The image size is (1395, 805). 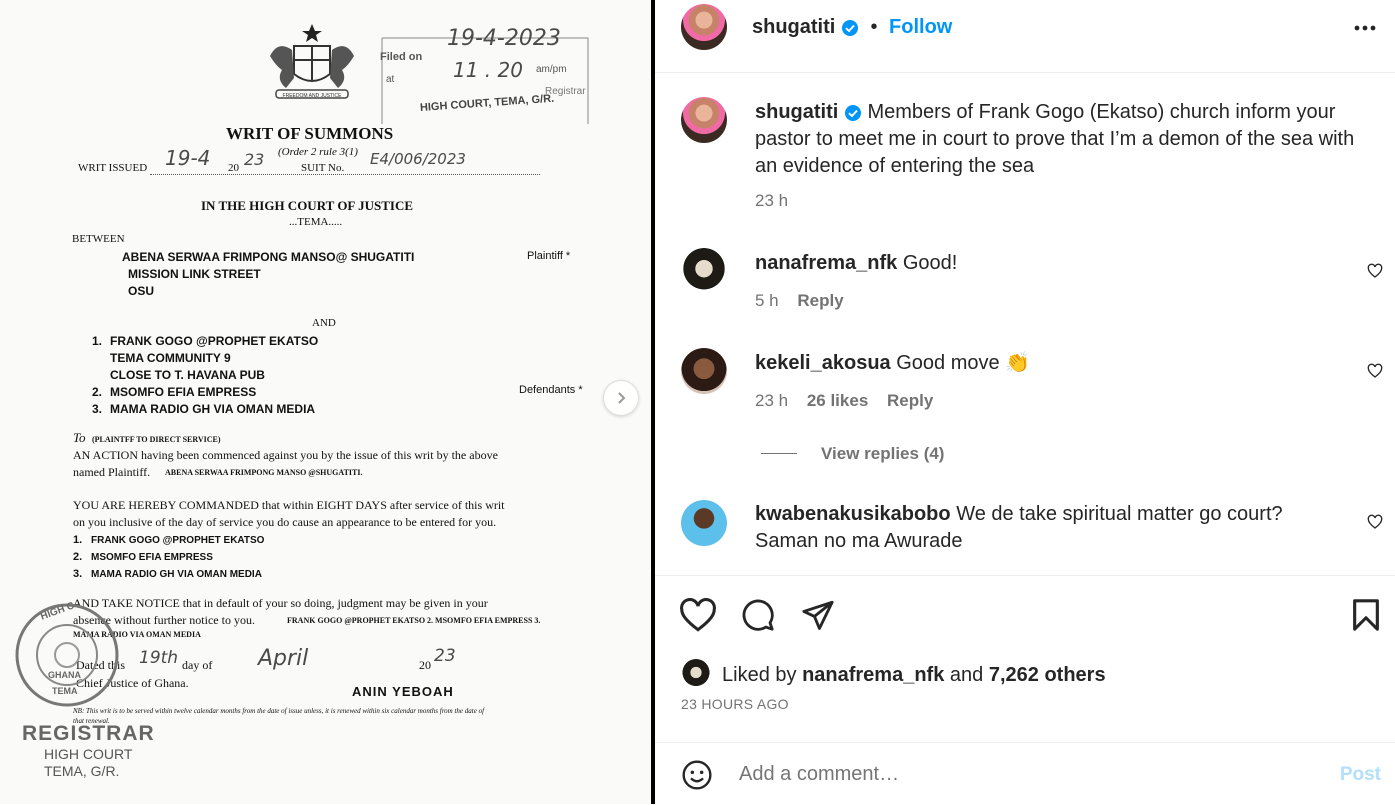 I want to click on to-label: To, so click(x=79, y=437).